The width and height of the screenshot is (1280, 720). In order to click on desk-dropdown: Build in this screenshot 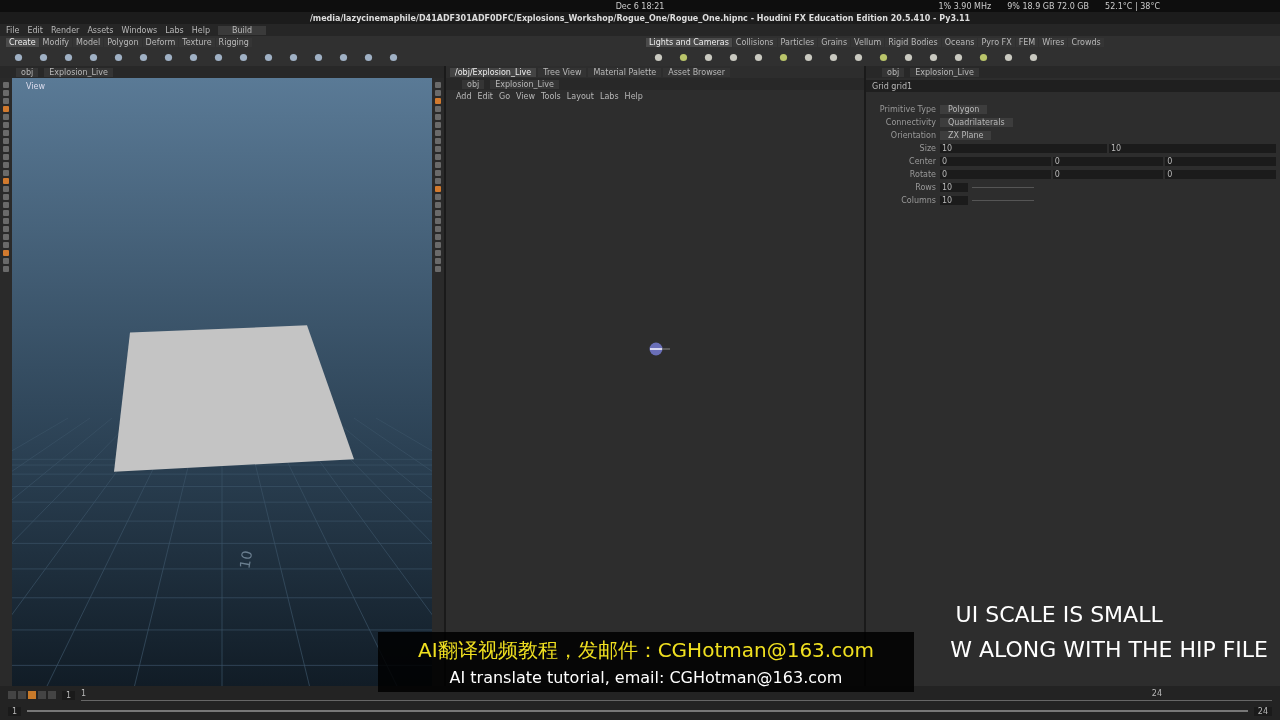, I will do `click(242, 30)`.